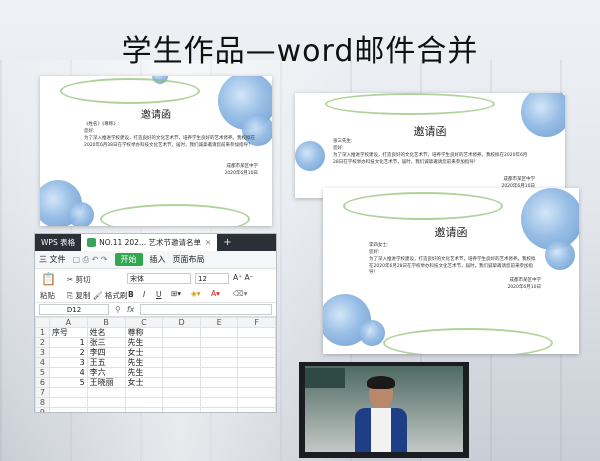 This screenshot has height=461, width=600. I want to click on column-header: B, so click(106, 322).